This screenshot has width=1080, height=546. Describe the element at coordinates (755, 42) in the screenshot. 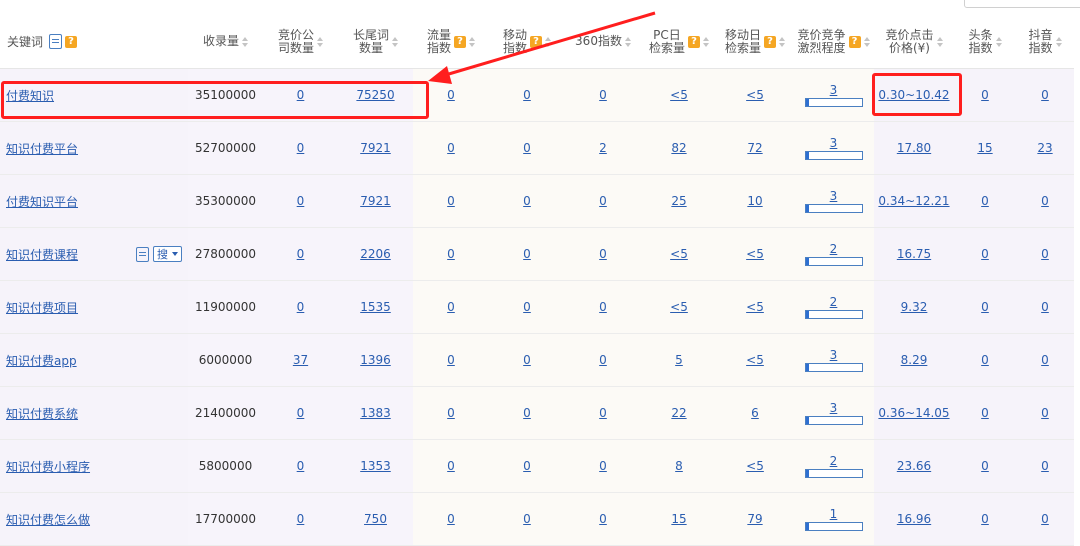

I see `col-mobile-daily: 移动日 检索量?` at that location.